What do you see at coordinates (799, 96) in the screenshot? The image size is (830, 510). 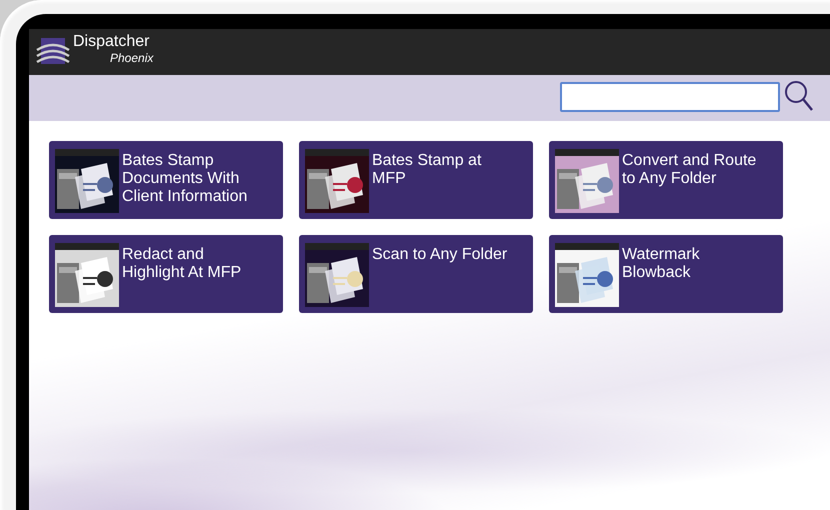 I see `search-icon` at bounding box center [799, 96].